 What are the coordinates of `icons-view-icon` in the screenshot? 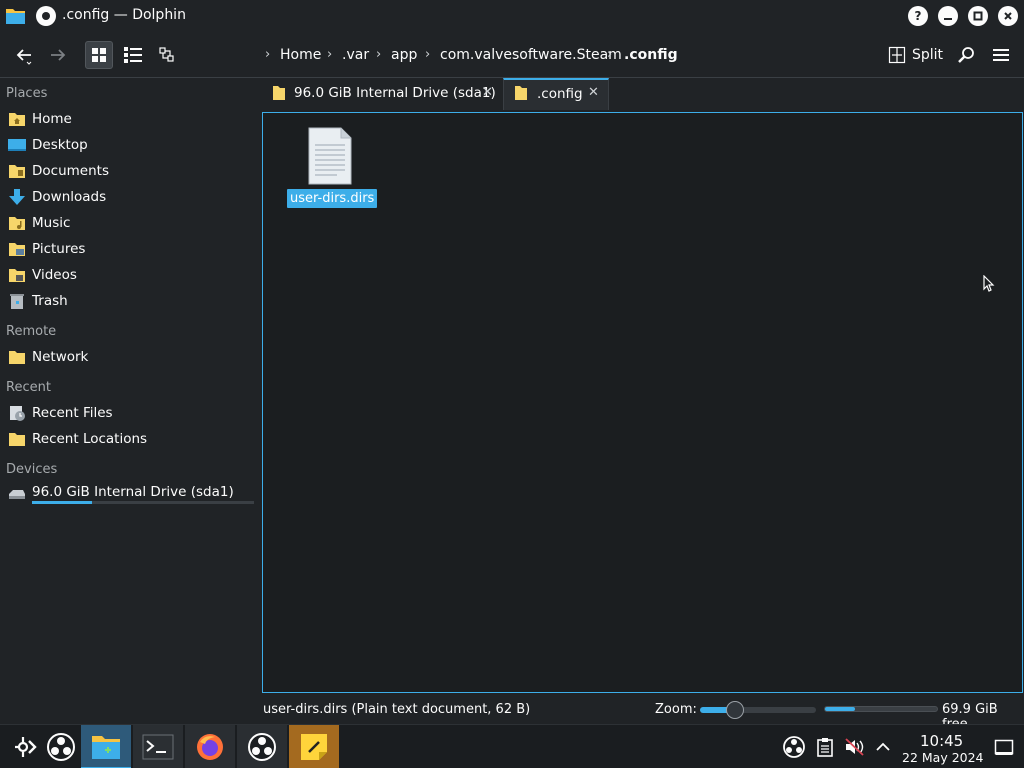 It's located at (99, 55).